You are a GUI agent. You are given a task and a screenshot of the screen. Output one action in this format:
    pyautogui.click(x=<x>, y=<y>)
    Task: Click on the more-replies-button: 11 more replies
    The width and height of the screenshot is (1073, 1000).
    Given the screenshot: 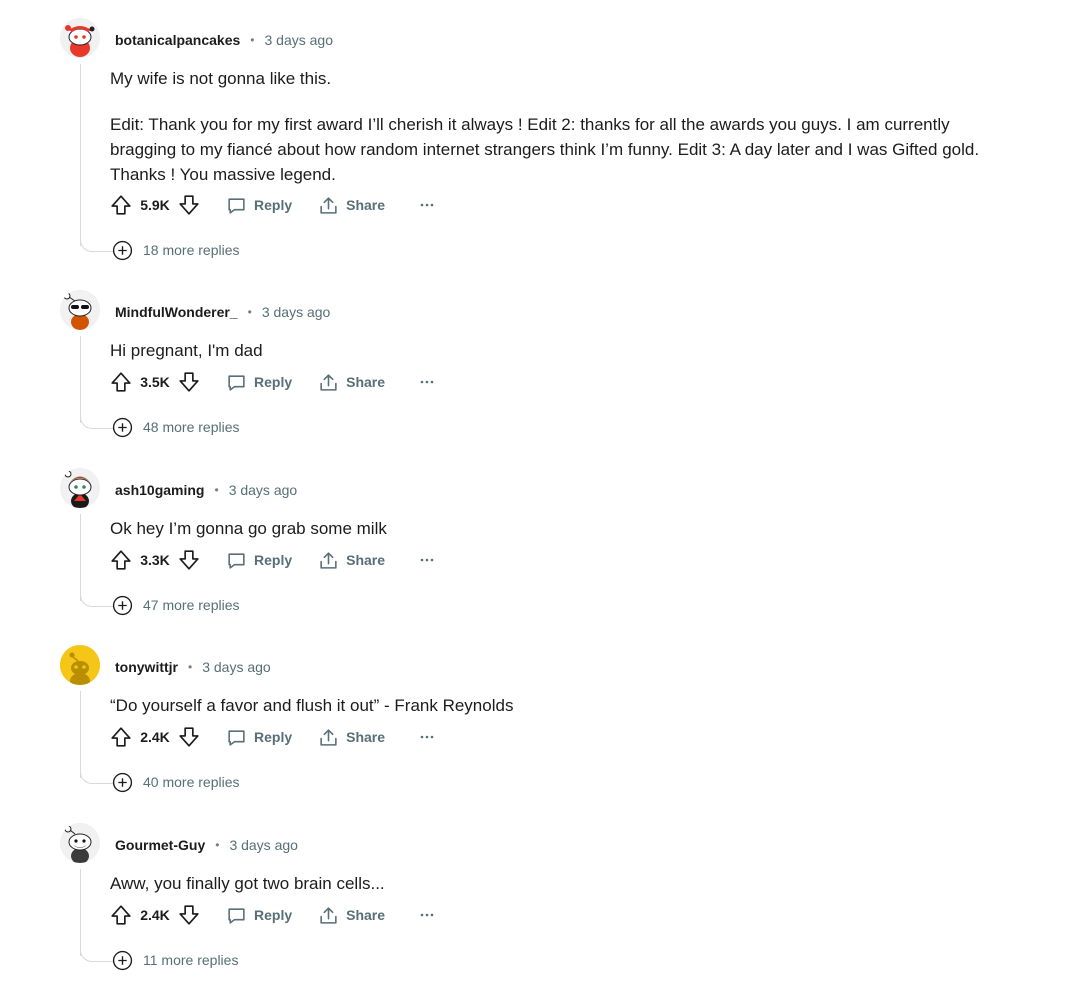 What is the action you would take?
    pyautogui.click(x=175, y=960)
    